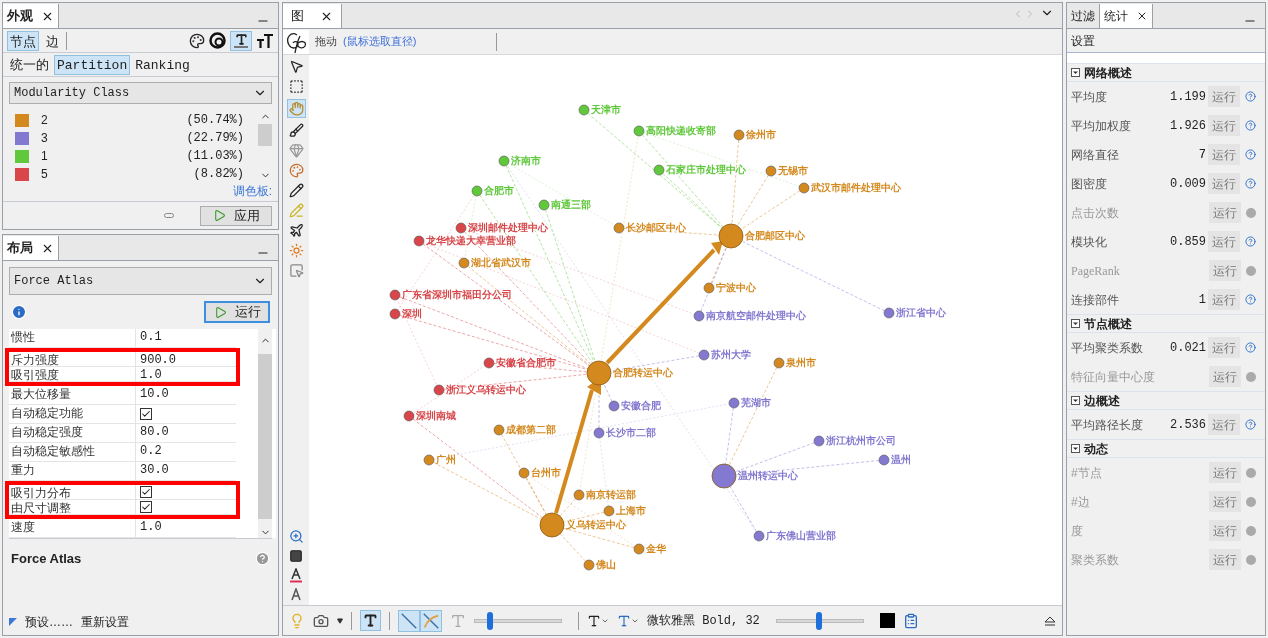 Image resolution: width=1268 pixels, height=638 pixels. What do you see at coordinates (296, 86) in the screenshot?
I see `rectangle-select-icon` at bounding box center [296, 86].